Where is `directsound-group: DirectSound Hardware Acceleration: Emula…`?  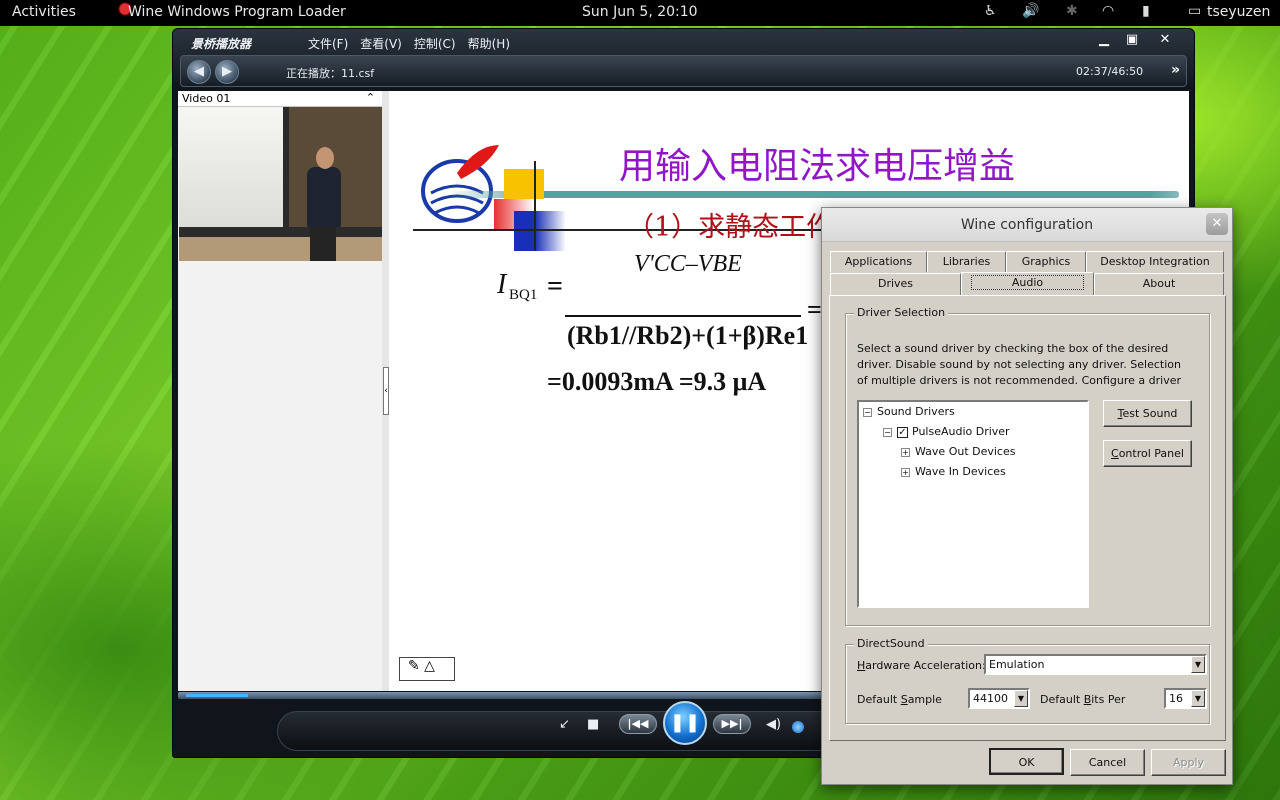 directsound-group: DirectSound Hardware Acceleration: Emula… is located at coordinates (1027, 680).